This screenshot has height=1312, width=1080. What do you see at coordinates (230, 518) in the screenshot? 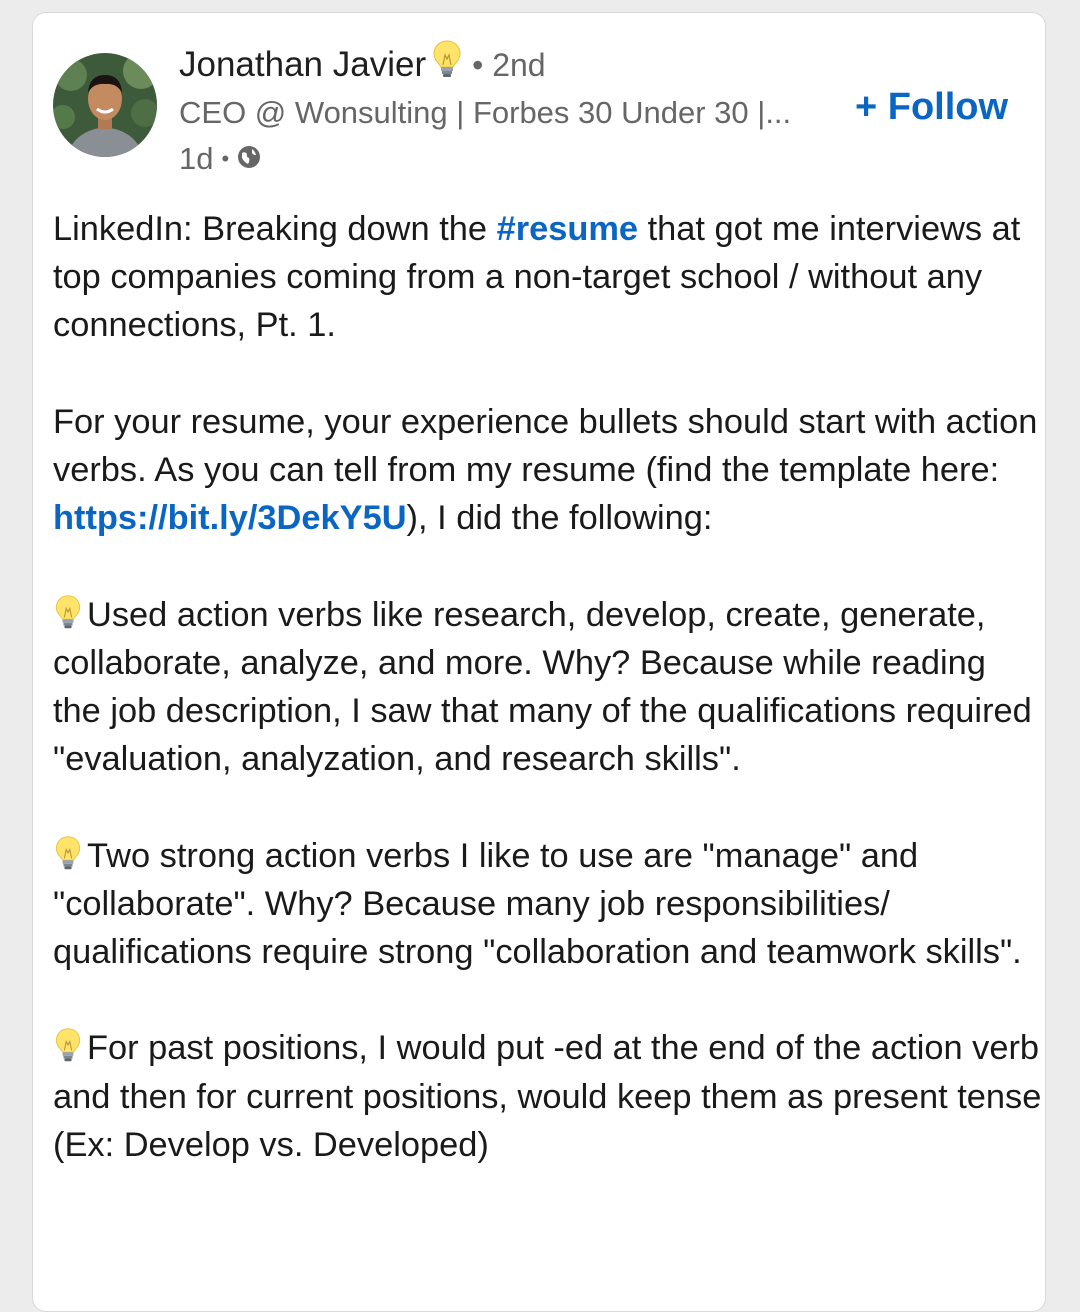
I see `template-link: https://bit.ly/3DekY5U` at bounding box center [230, 518].